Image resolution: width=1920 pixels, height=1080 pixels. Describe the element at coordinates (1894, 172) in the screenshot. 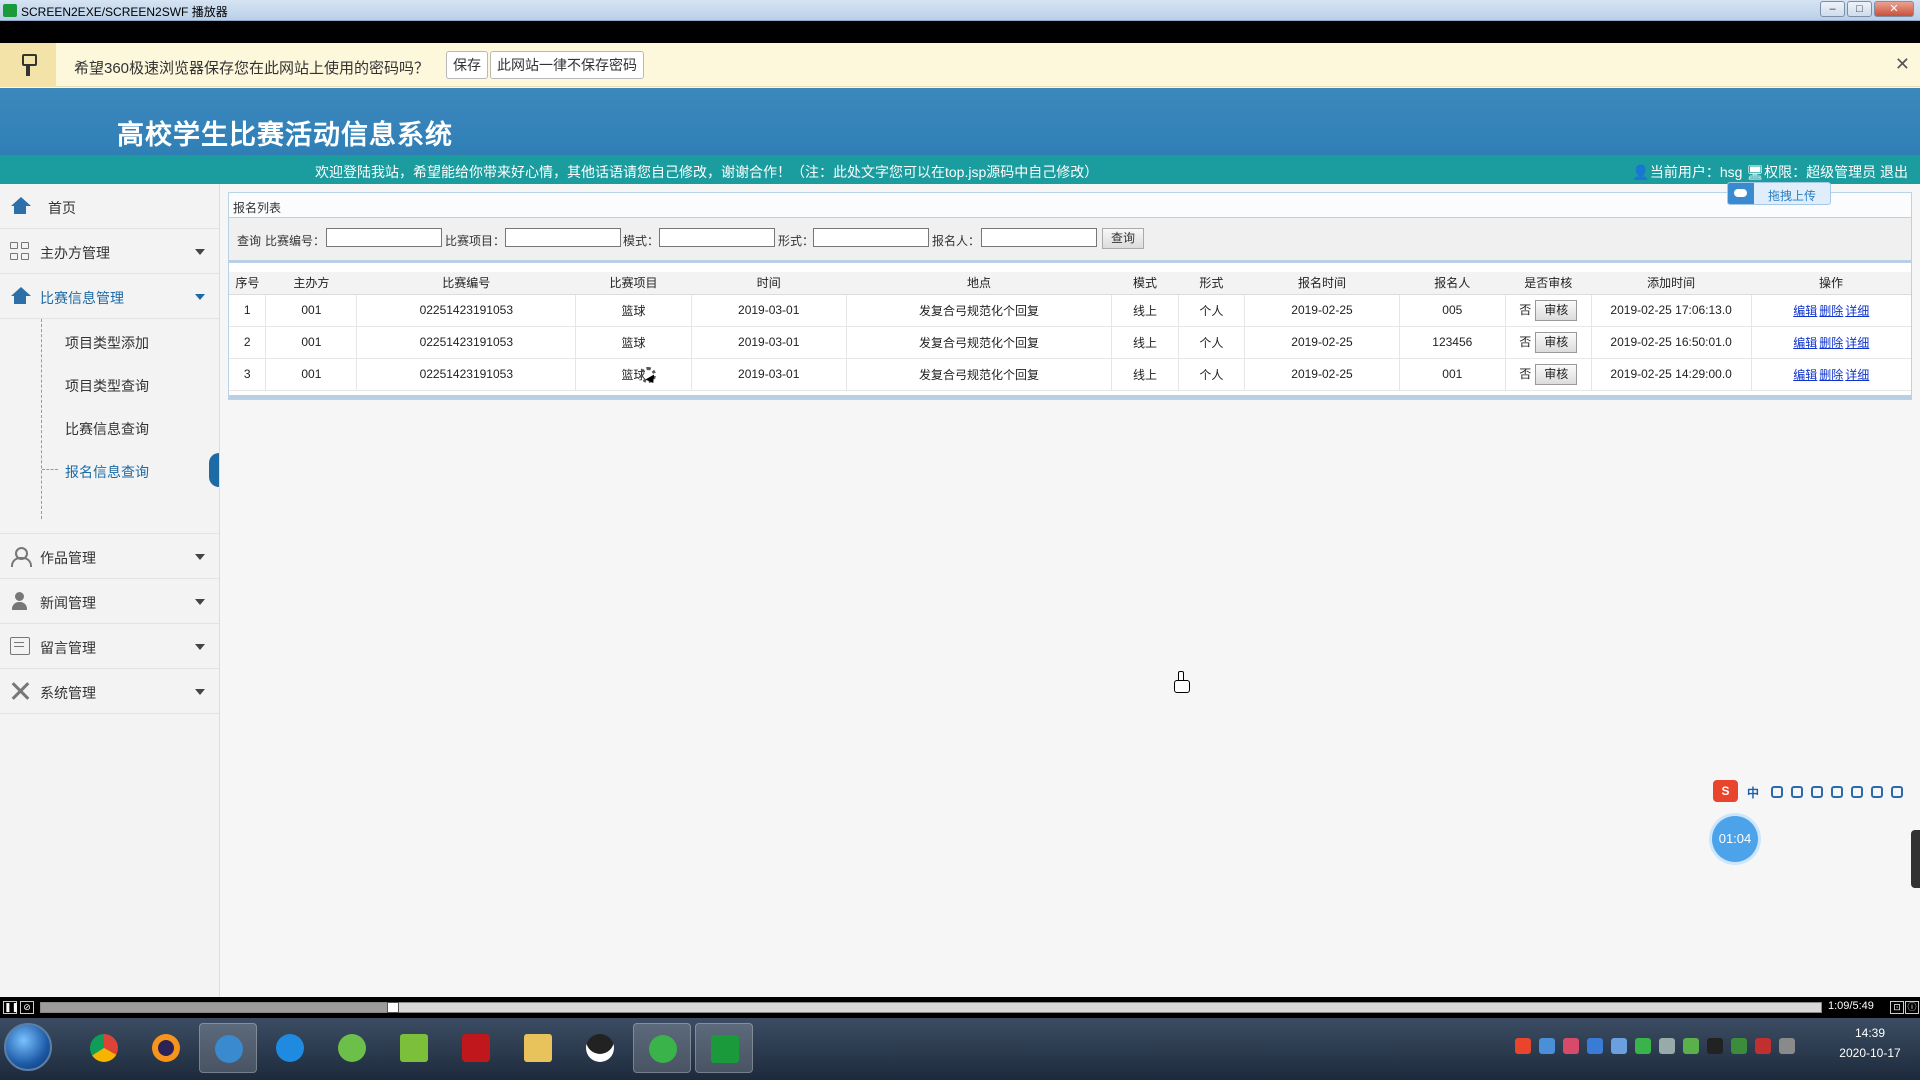

I see `logout-link: 退出` at that location.